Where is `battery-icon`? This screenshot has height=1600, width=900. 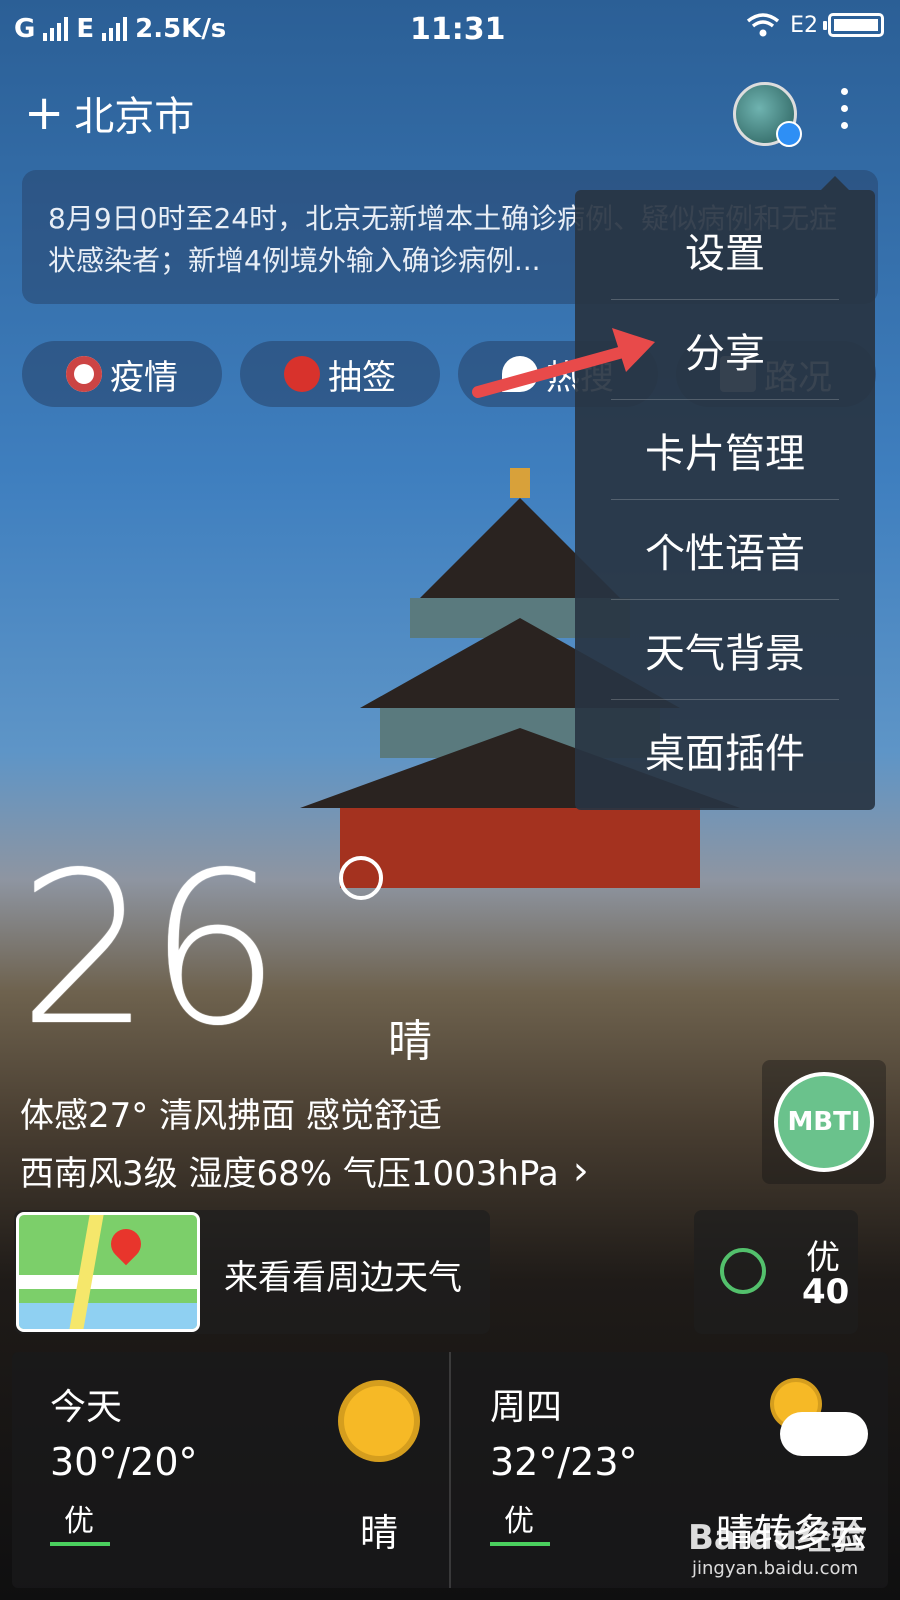
battery-icon is located at coordinates (853, 25).